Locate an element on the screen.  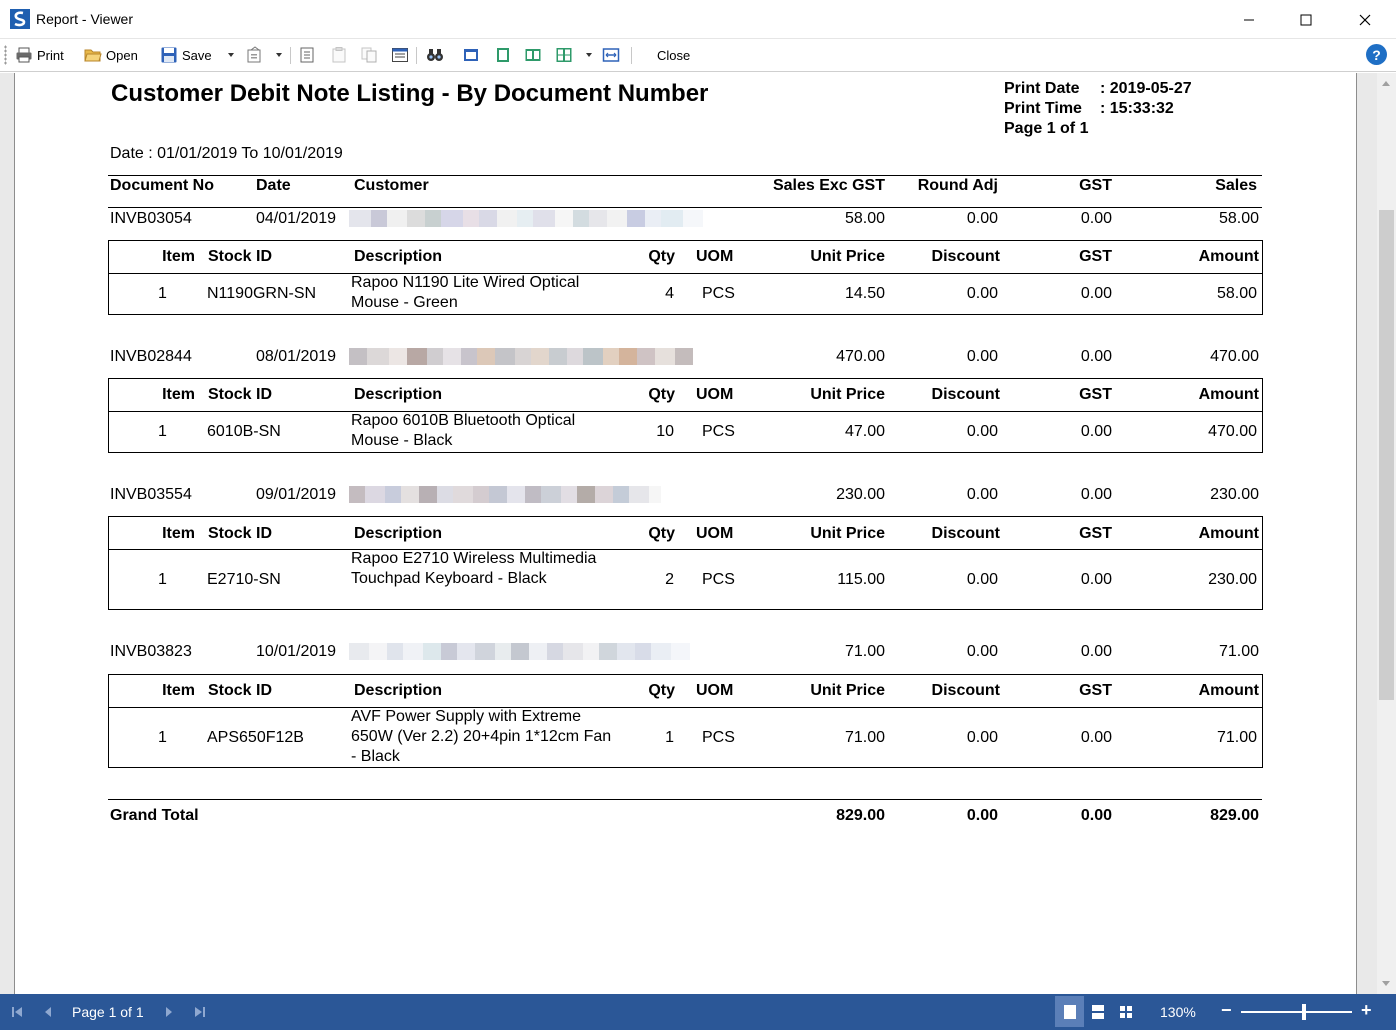
col-header-document-no: Document No is located at coordinates (162, 185).